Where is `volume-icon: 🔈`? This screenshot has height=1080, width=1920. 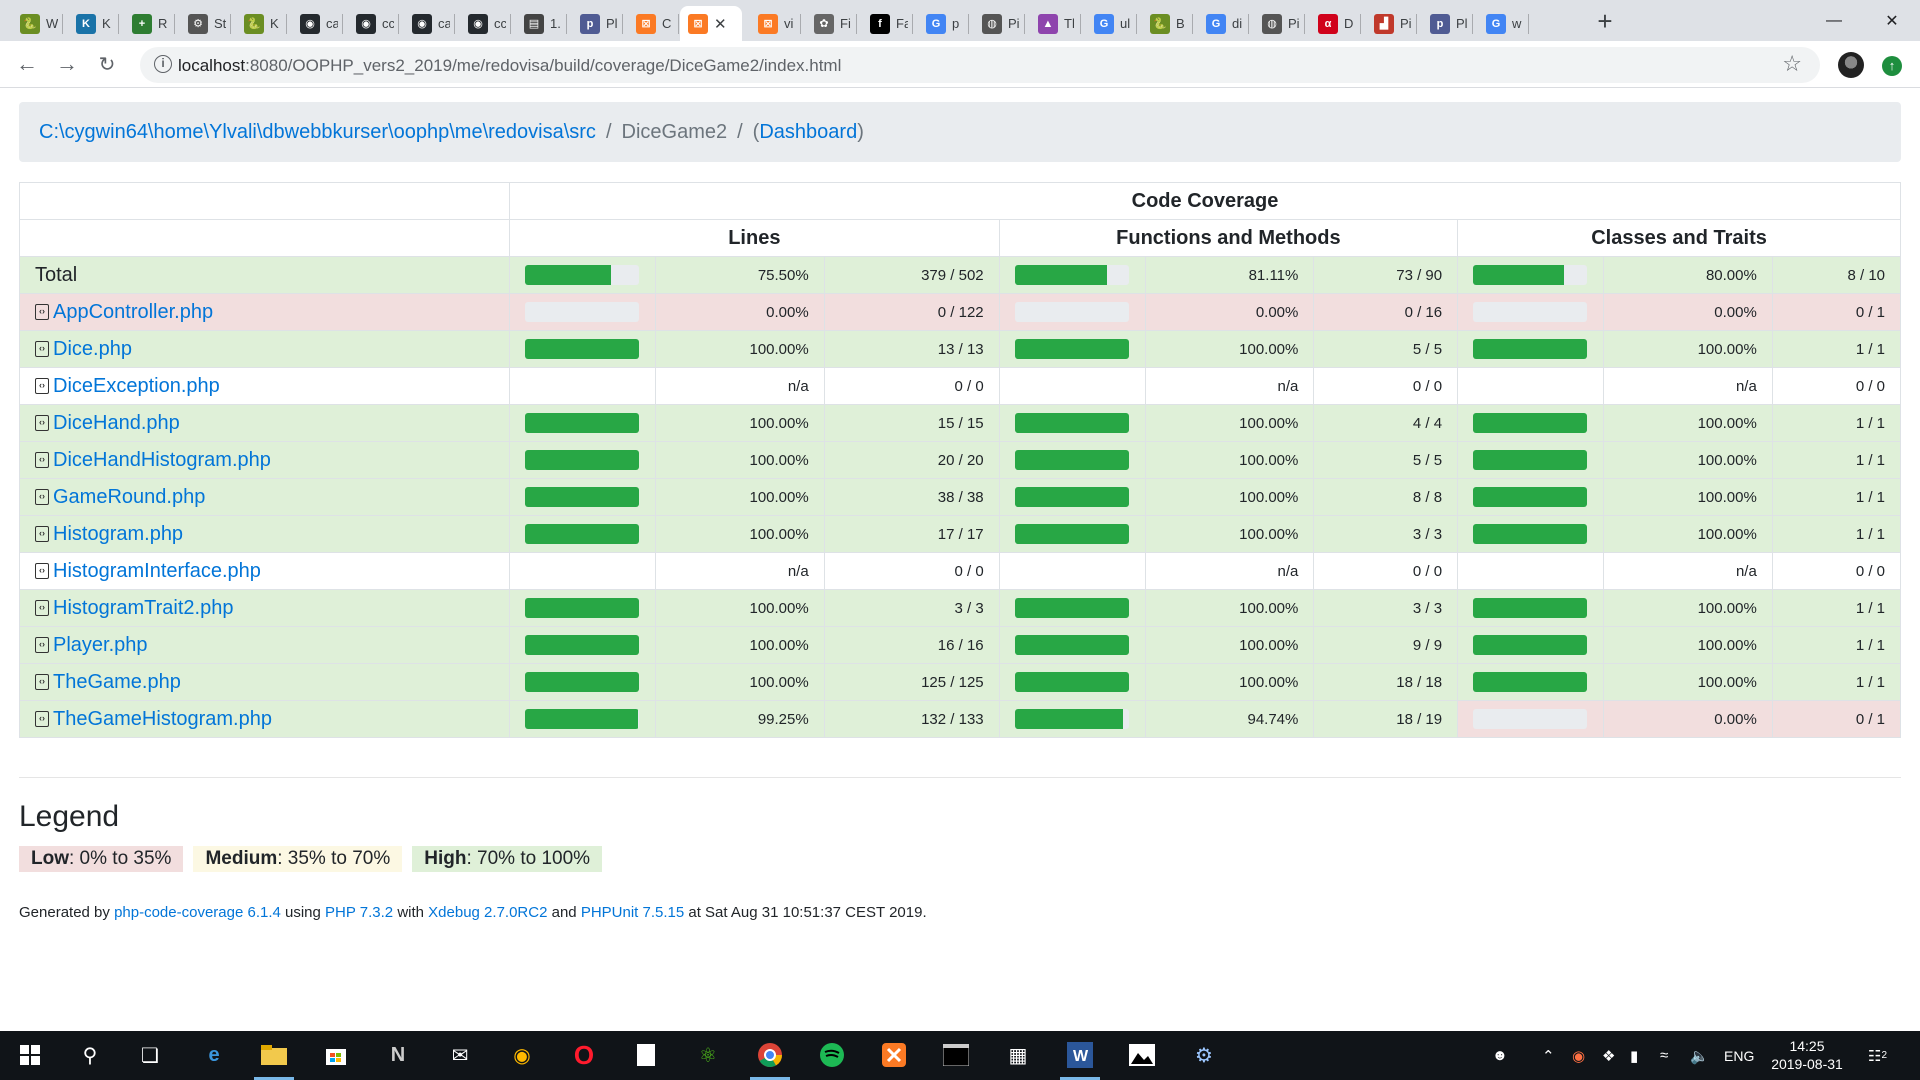
volume-icon: 🔈 is located at coordinates (1699, 1055).